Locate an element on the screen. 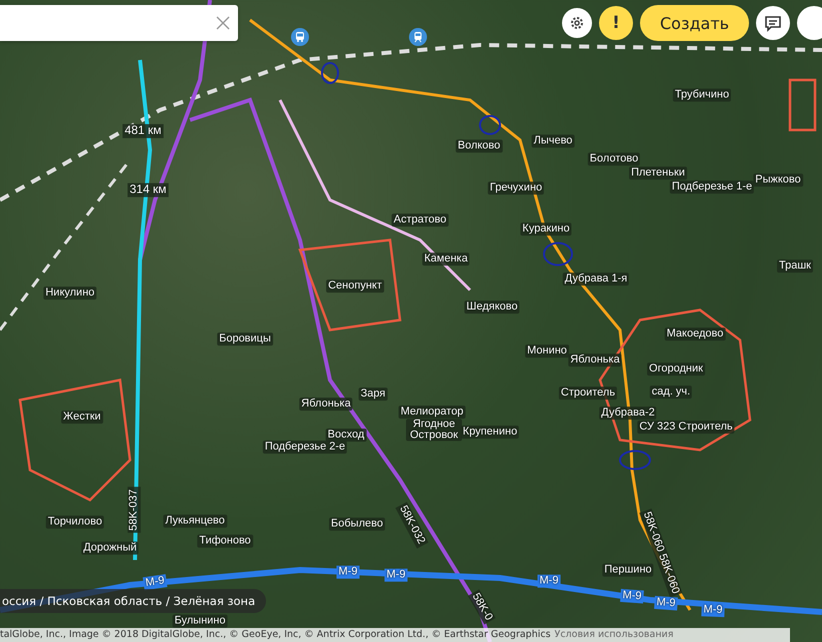 The image size is (822, 642). place-label: Тифоново is located at coordinates (225, 541).